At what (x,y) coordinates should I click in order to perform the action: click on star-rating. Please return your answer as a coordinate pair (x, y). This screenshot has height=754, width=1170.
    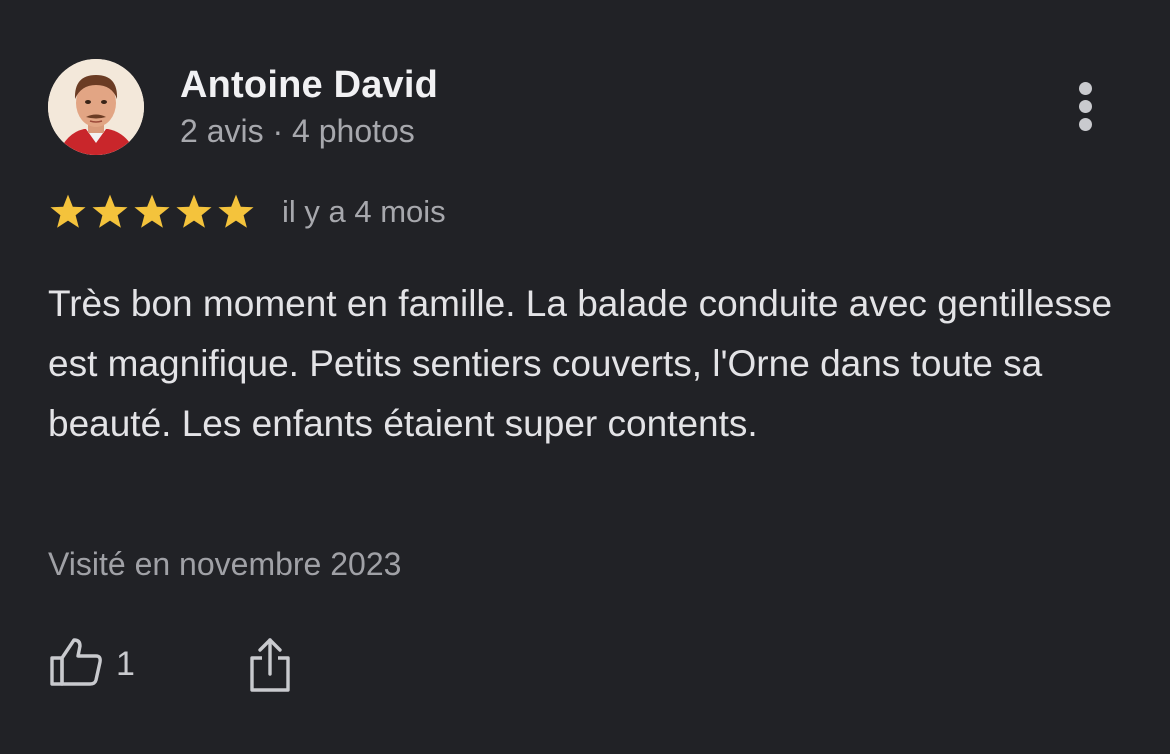
    Looking at the image, I should click on (152, 212).